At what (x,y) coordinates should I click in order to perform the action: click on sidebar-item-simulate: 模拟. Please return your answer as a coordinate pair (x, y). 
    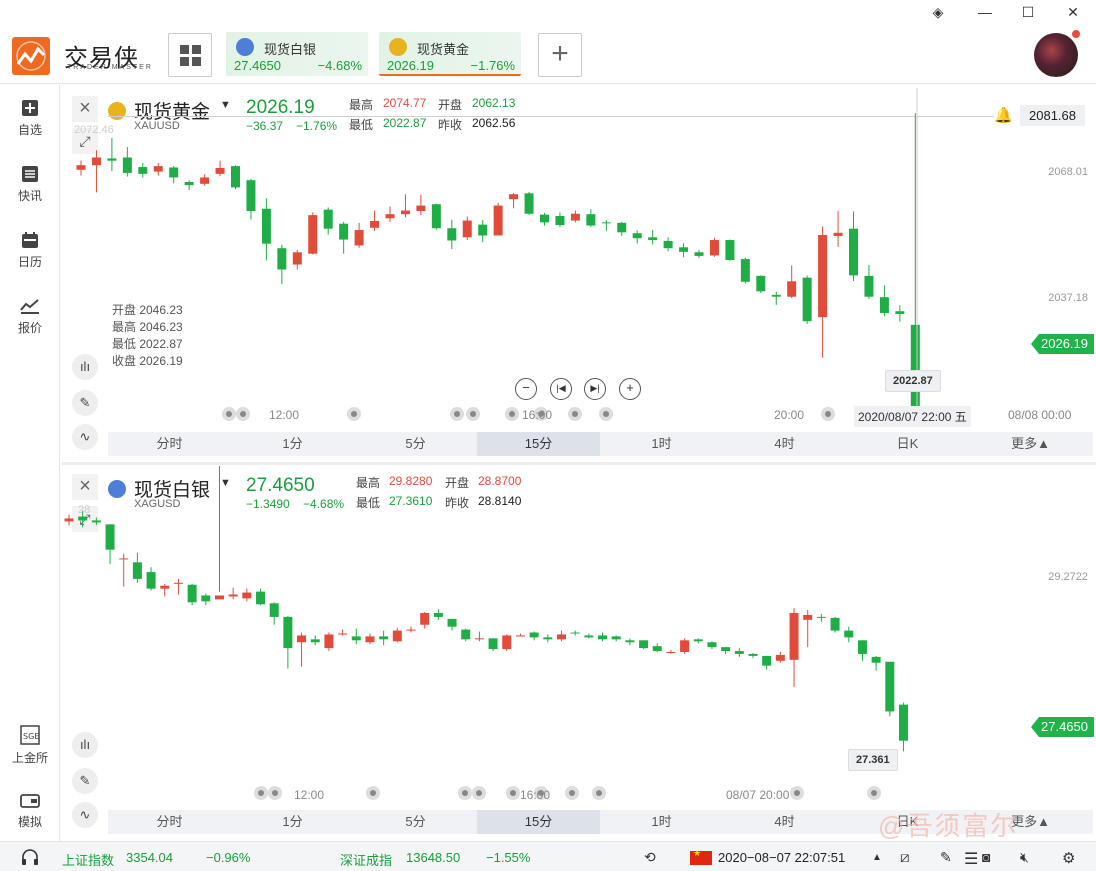
    Looking at the image, I should click on (30, 820).